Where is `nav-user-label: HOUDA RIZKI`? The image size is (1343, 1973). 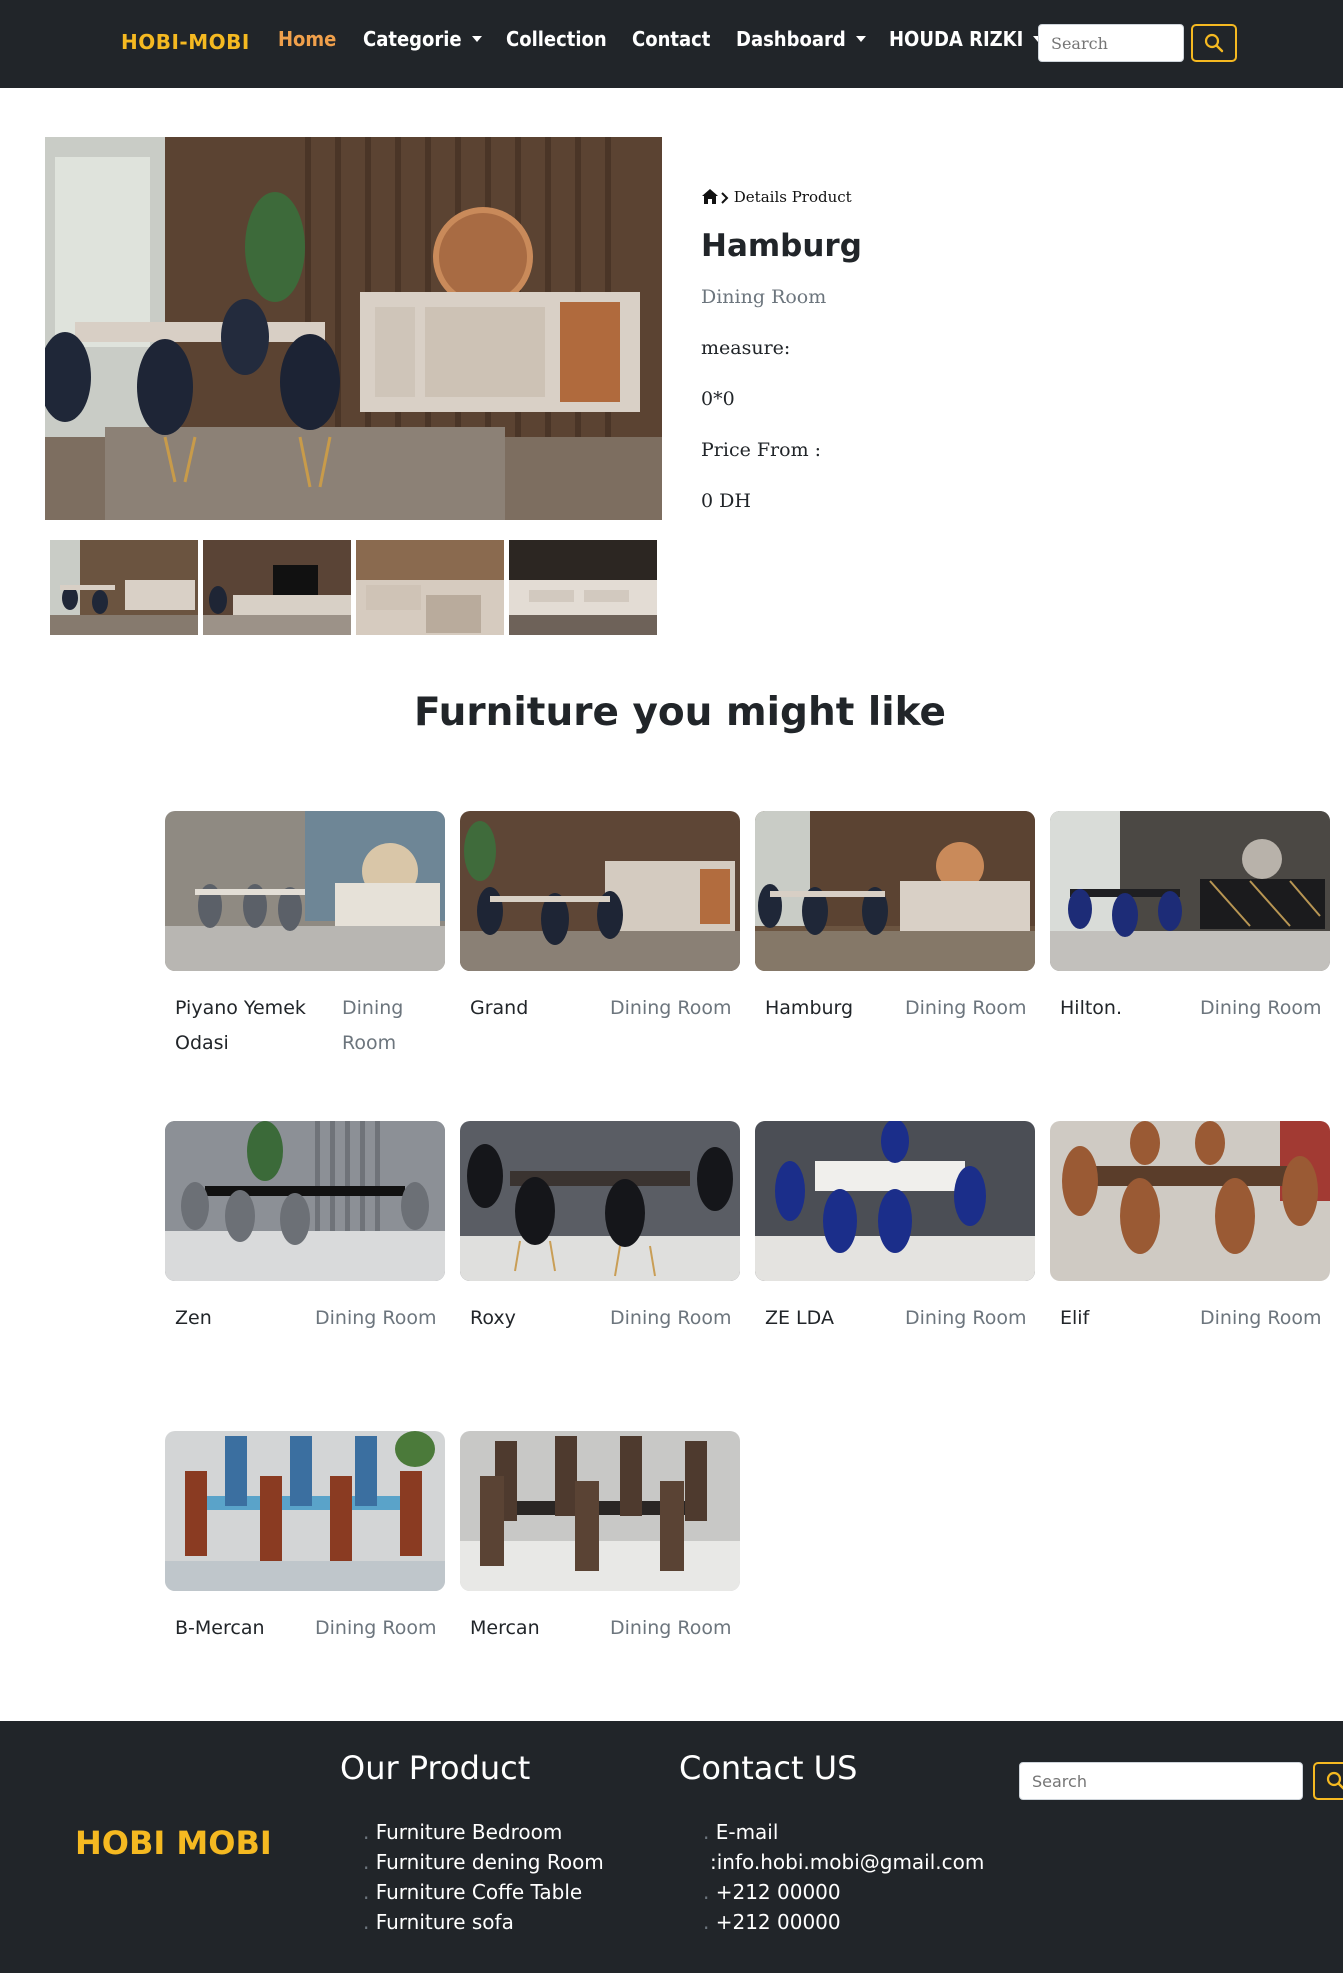
nav-user-label: HOUDA RIZKI is located at coordinates (956, 39).